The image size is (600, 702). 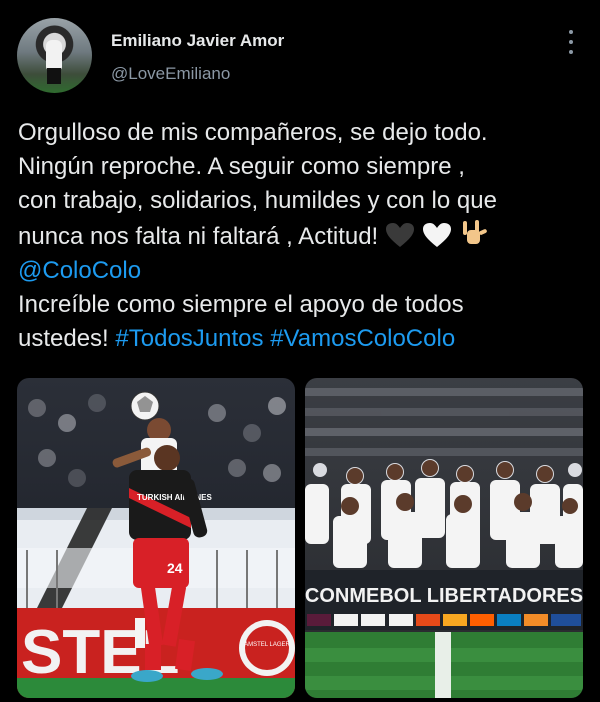 I want to click on avatar-player-figure, so click(x=54, y=55).